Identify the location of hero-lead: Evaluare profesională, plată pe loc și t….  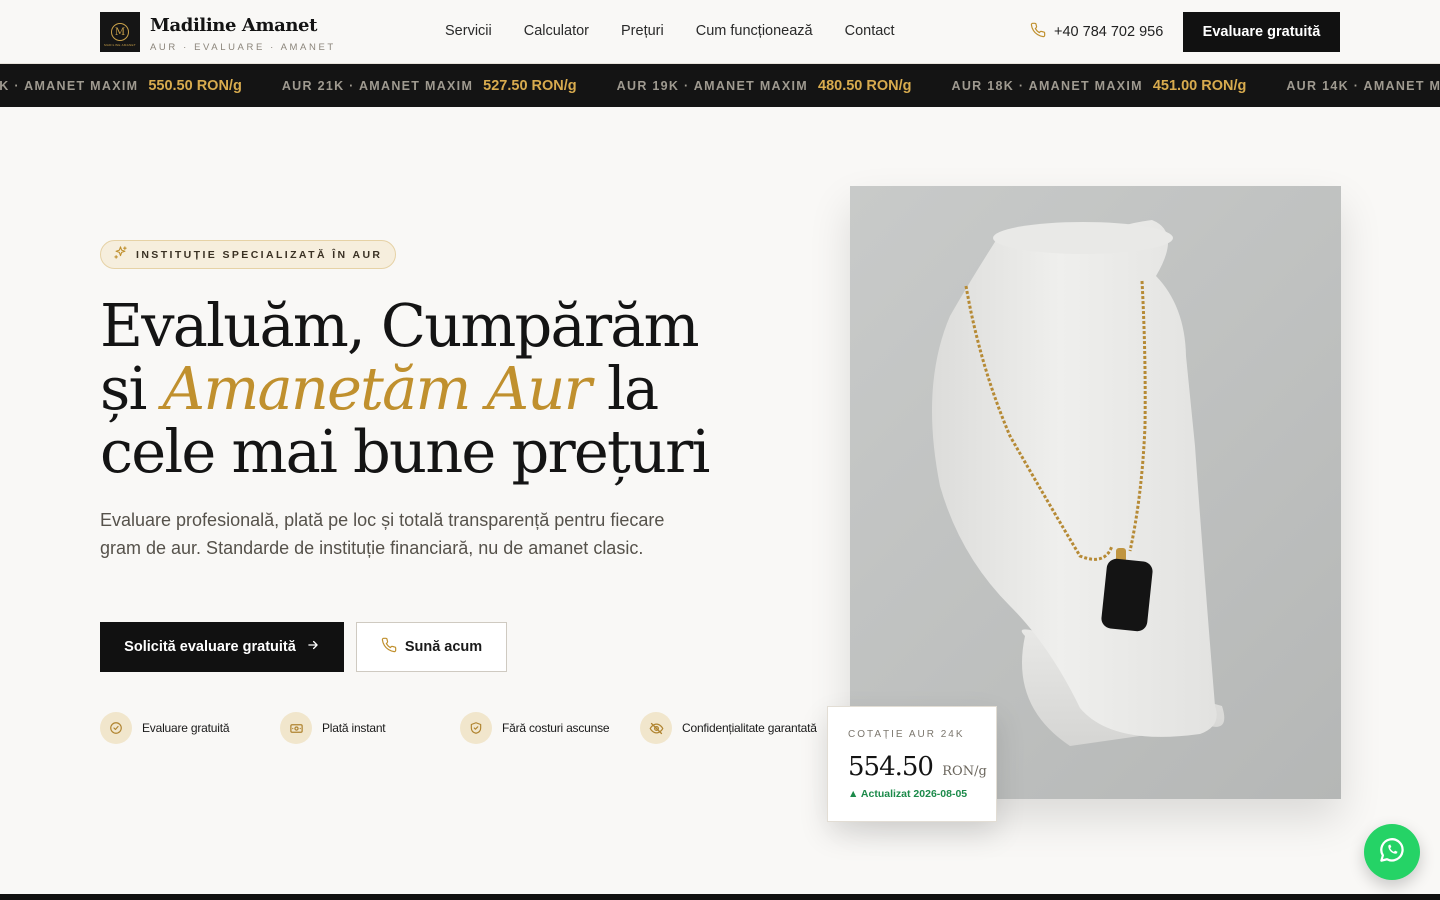
(382, 534).